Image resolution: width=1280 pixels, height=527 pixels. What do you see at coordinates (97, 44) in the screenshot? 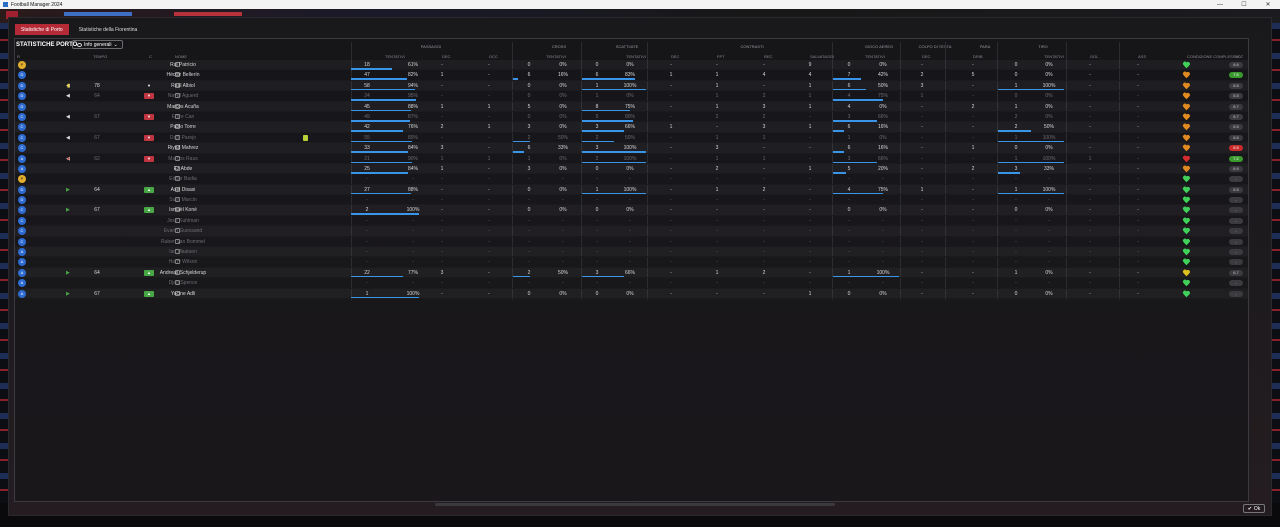
I see `view-select: Info generali ⌄` at bounding box center [97, 44].